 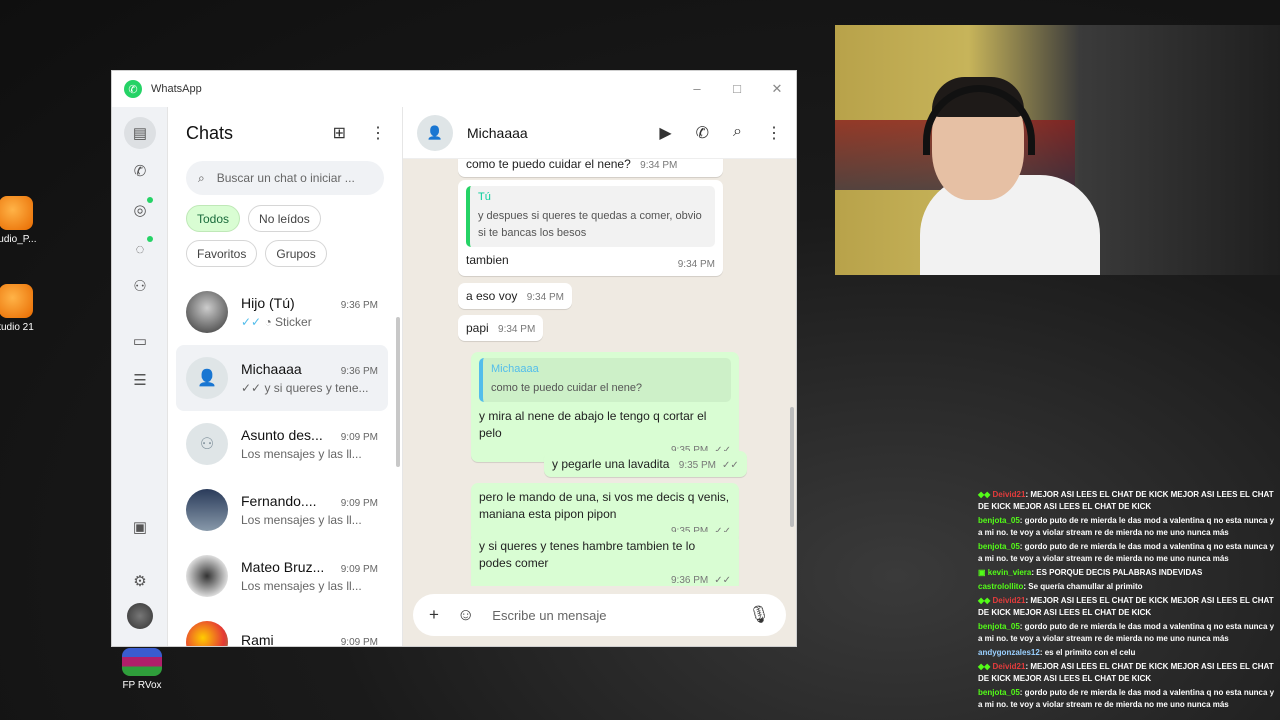 What do you see at coordinates (645, 464) in the screenshot?
I see `message-outgoing: y pegarle una lavadita 9:35 PM ✓✓` at bounding box center [645, 464].